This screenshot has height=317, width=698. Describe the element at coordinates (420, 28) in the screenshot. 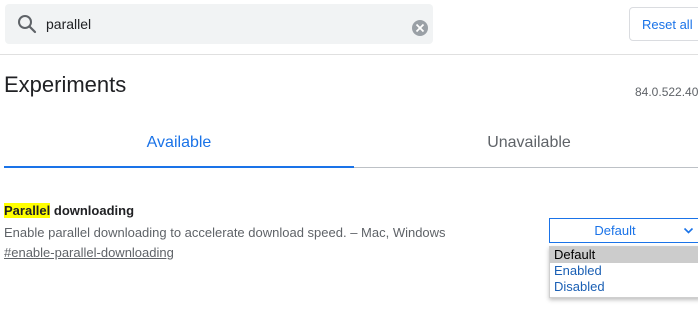

I see `clear-icon` at that location.